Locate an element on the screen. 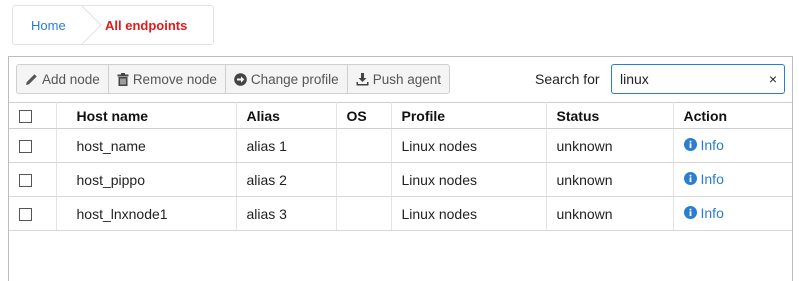  column-action: Action is located at coordinates (732, 115).